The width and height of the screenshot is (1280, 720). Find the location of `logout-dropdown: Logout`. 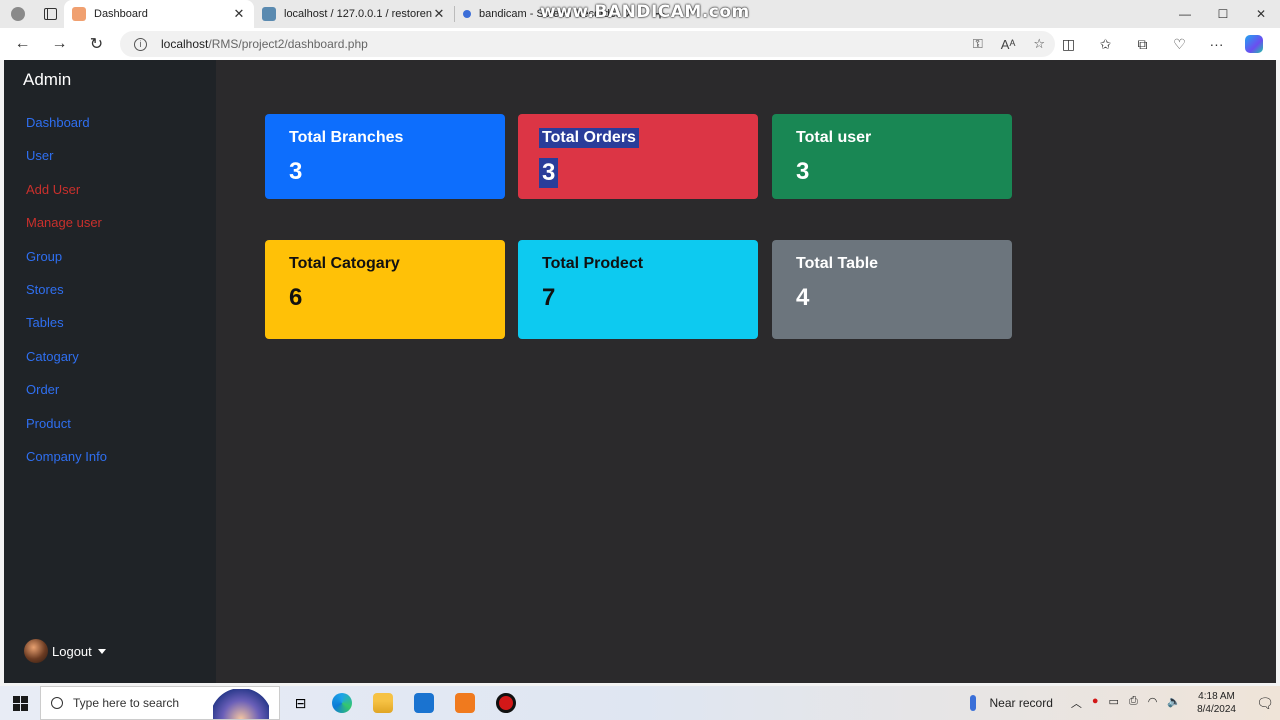

logout-dropdown: Logout is located at coordinates (65, 651).